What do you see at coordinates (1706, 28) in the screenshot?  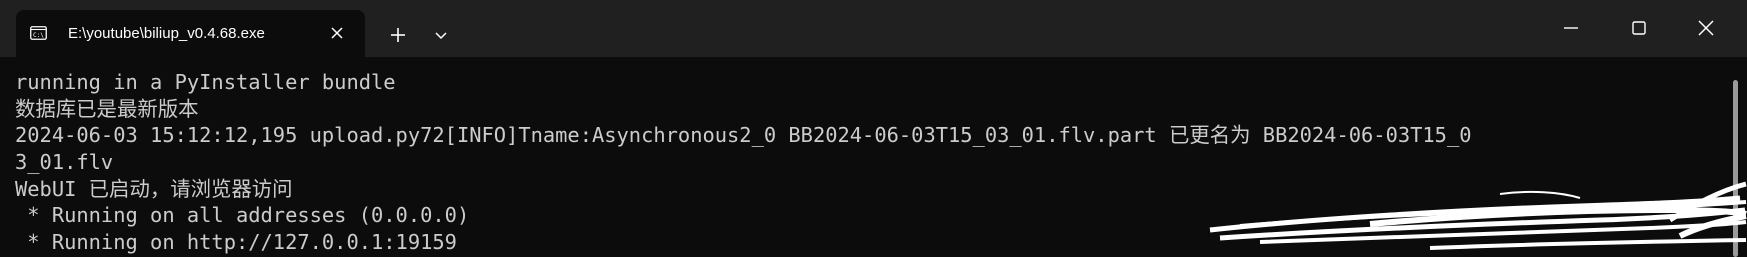 I see `close-button` at bounding box center [1706, 28].